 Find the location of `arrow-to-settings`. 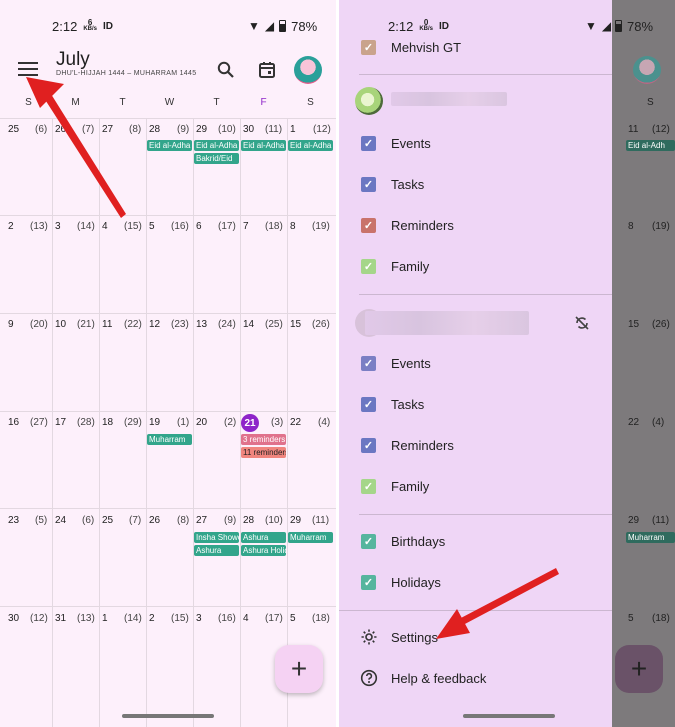

arrow-to-settings is located at coordinates (497, 603).